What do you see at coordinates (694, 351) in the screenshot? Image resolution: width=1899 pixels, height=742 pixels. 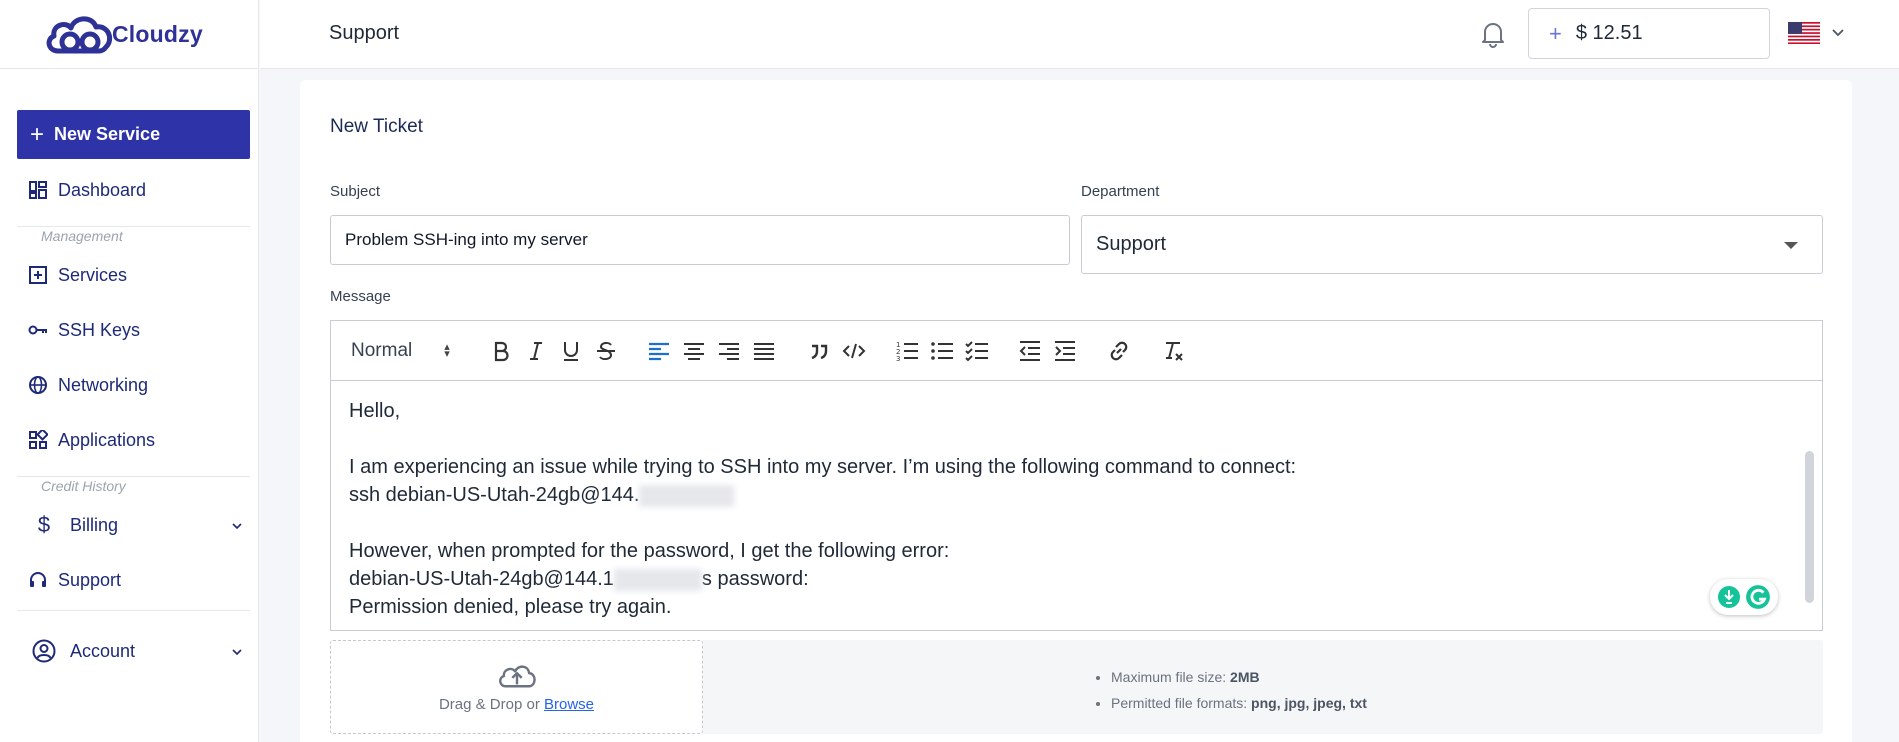 I see `align-center-button` at bounding box center [694, 351].